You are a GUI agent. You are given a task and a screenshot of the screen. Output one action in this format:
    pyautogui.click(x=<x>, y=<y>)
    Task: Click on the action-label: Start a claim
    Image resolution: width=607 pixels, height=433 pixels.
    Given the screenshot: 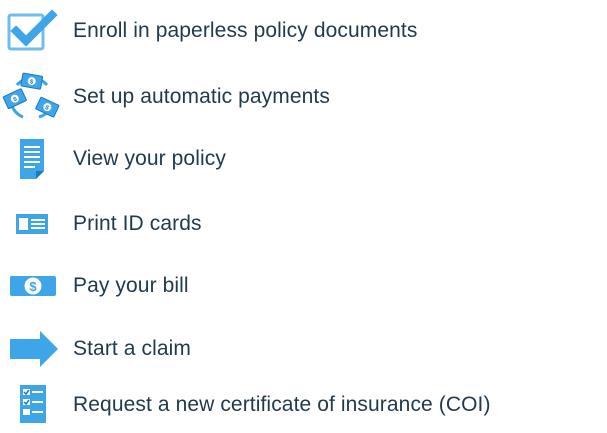 What is the action you would take?
    pyautogui.click(x=132, y=348)
    